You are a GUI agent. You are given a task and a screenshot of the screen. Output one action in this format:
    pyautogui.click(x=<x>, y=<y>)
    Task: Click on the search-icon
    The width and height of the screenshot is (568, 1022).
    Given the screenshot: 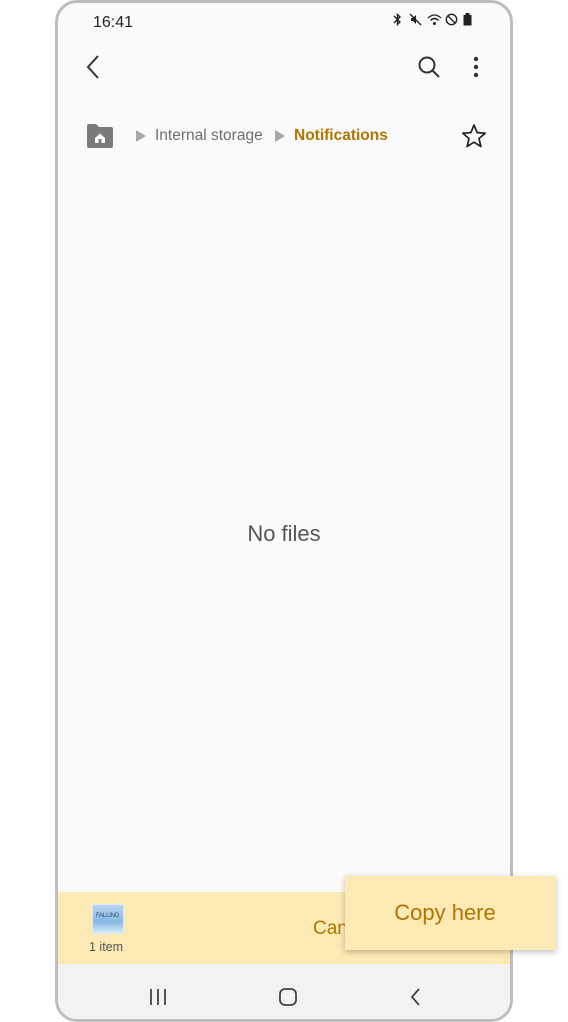 What is the action you would take?
    pyautogui.click(x=429, y=67)
    